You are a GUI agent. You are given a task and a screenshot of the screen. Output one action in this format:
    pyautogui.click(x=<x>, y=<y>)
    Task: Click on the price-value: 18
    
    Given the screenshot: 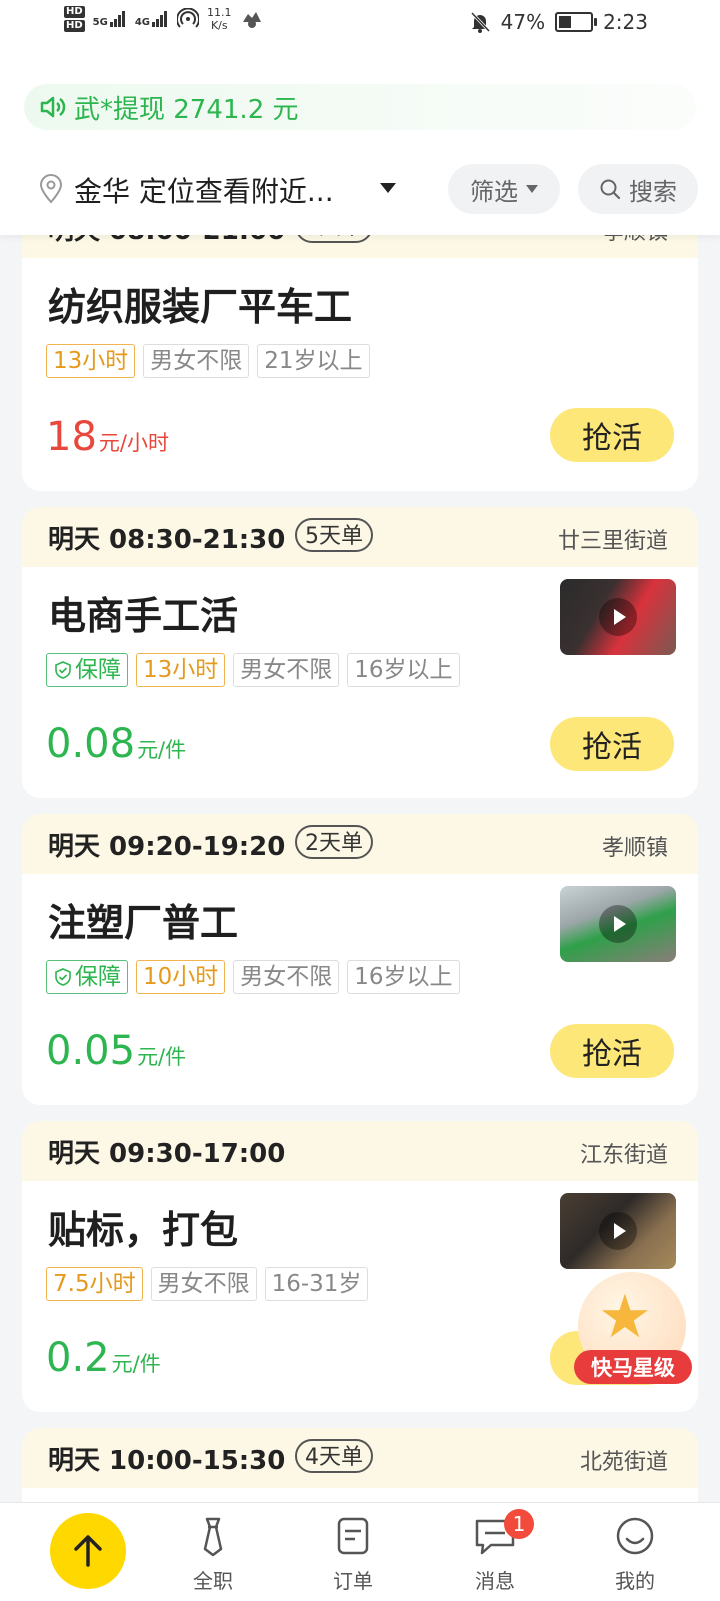 What is the action you would take?
    pyautogui.click(x=71, y=437)
    